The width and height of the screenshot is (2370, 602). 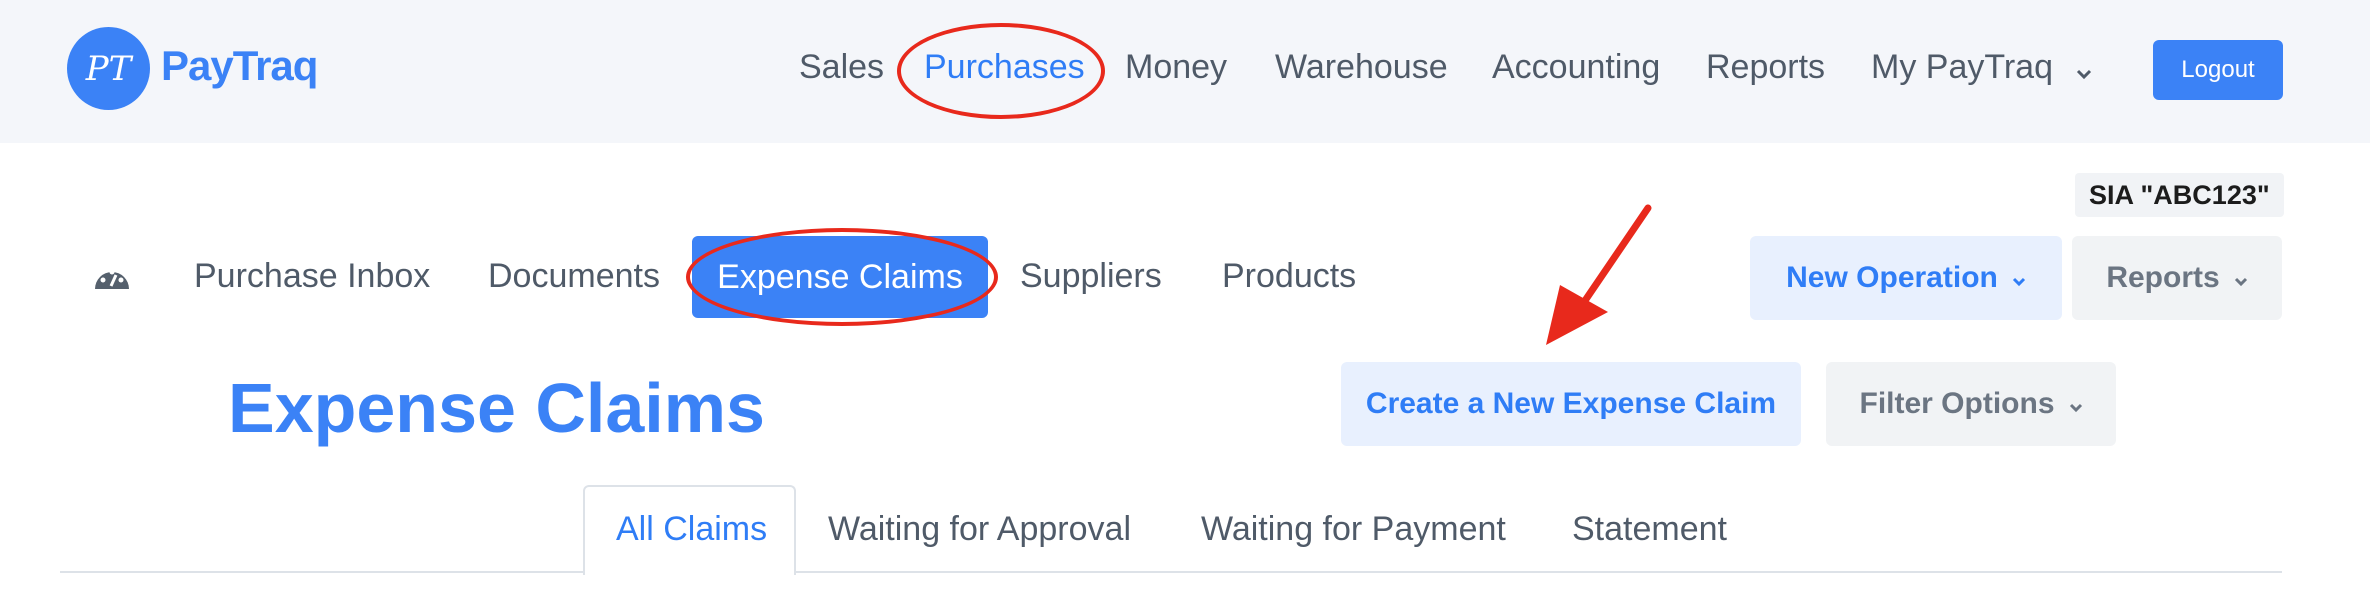 I want to click on reports-dropdown-label: Reports, so click(x=2163, y=277).